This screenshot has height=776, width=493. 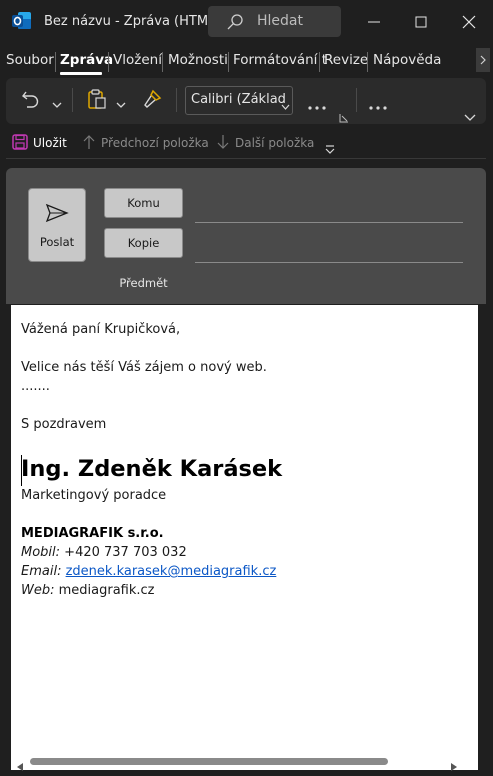 I want to click on dialog-launcher-icon, so click(x=344, y=117).